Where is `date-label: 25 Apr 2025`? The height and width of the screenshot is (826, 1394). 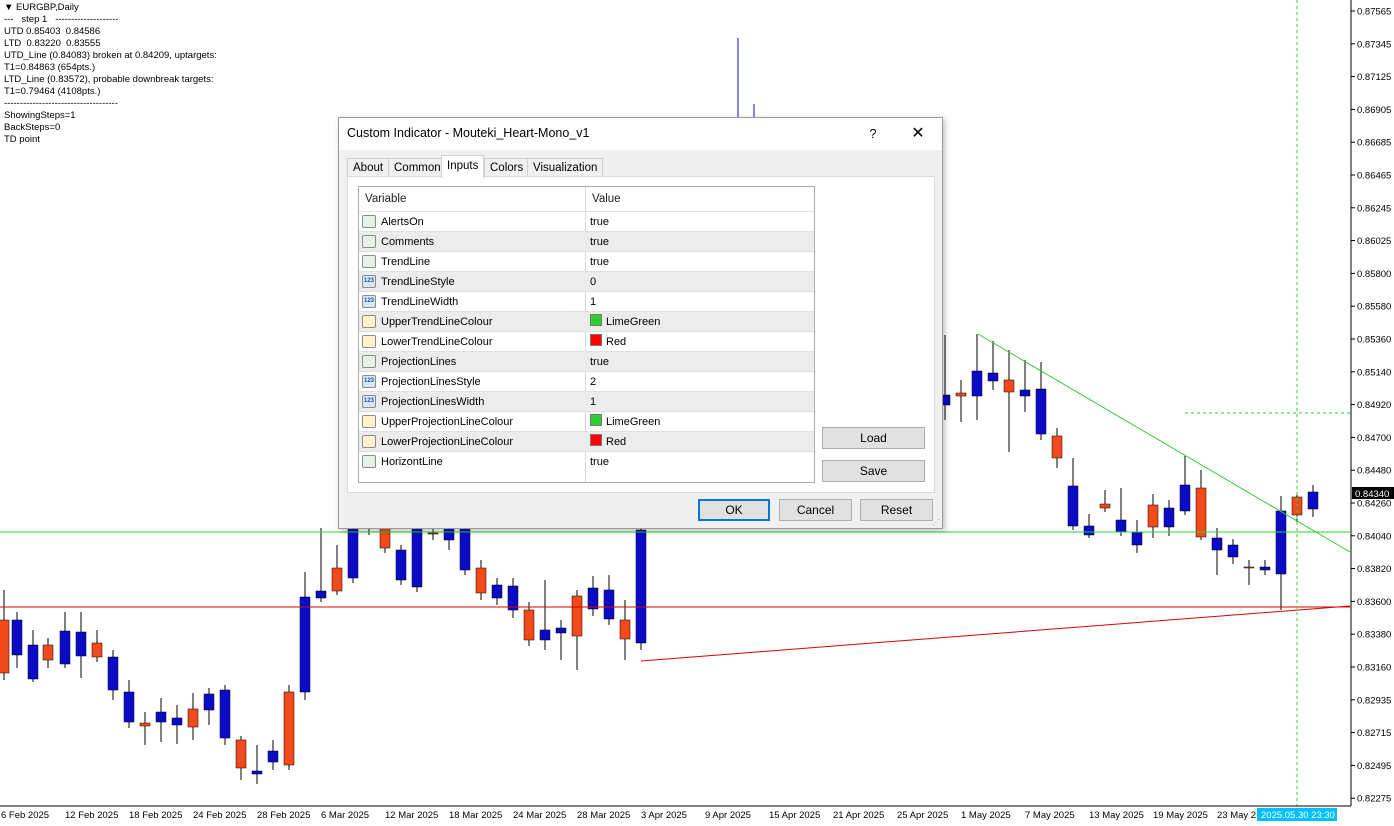
date-label: 25 Apr 2025 is located at coordinates (922, 815).